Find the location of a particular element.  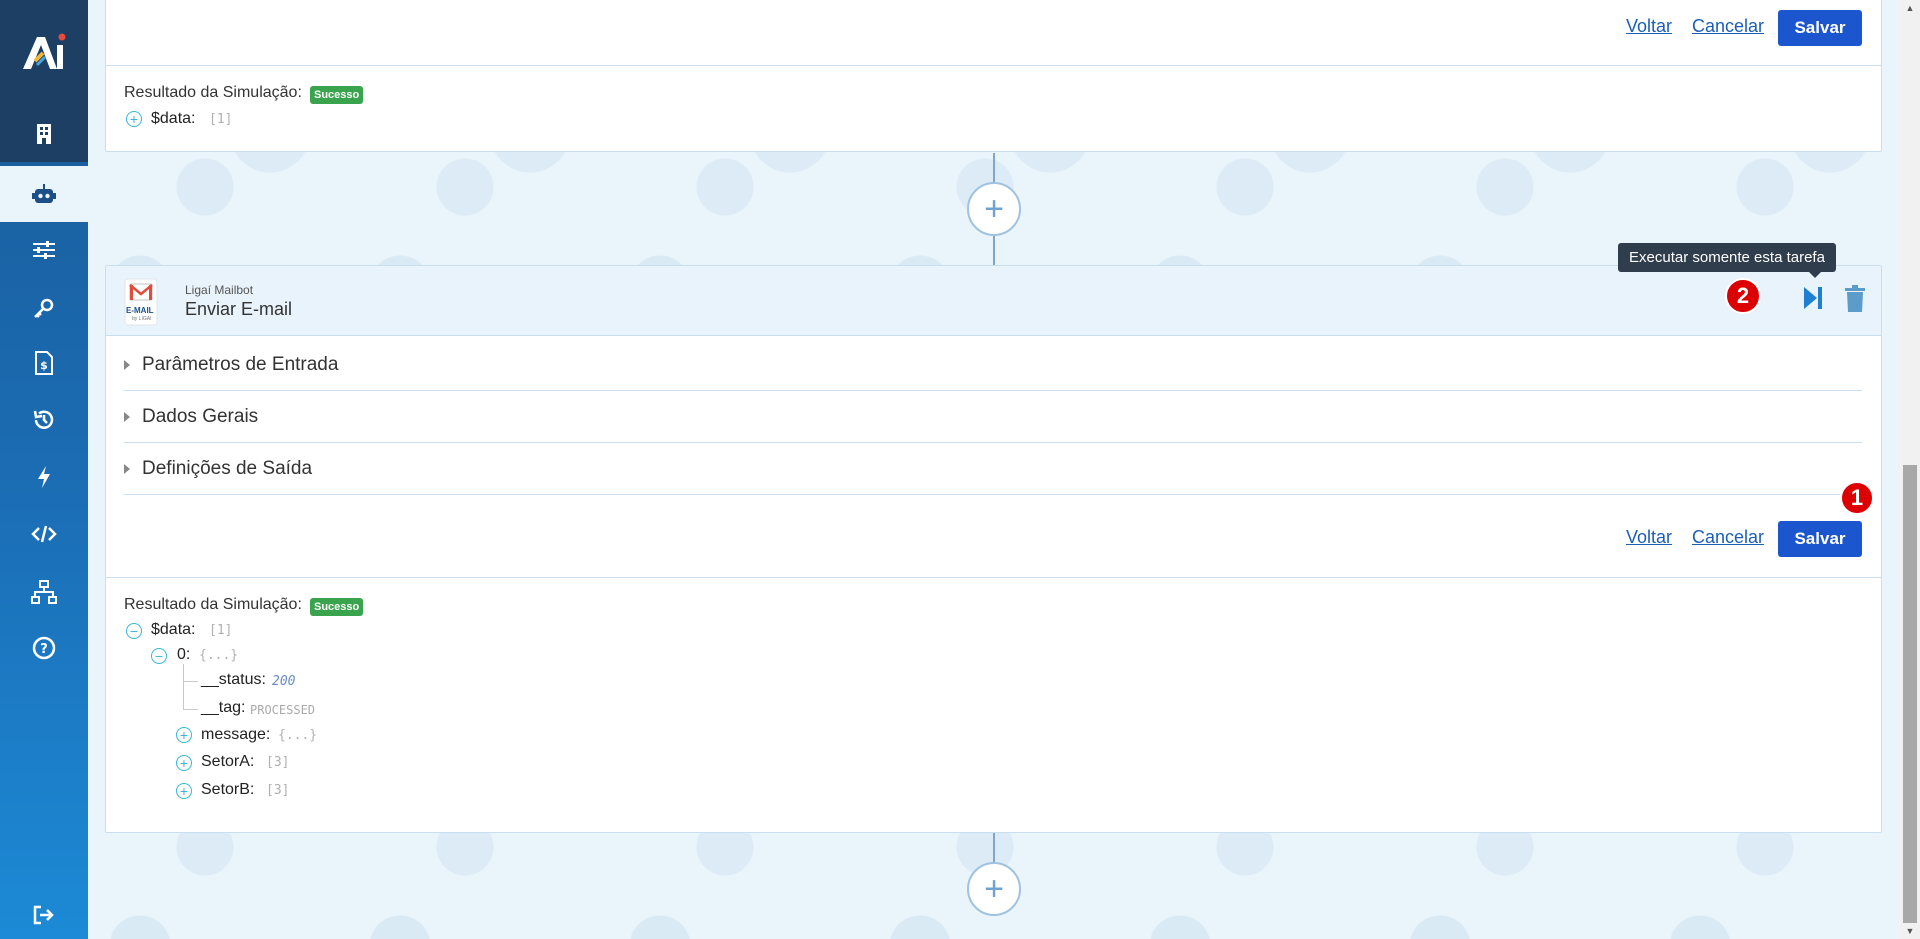

invoice-icon: $ is located at coordinates (44, 363).